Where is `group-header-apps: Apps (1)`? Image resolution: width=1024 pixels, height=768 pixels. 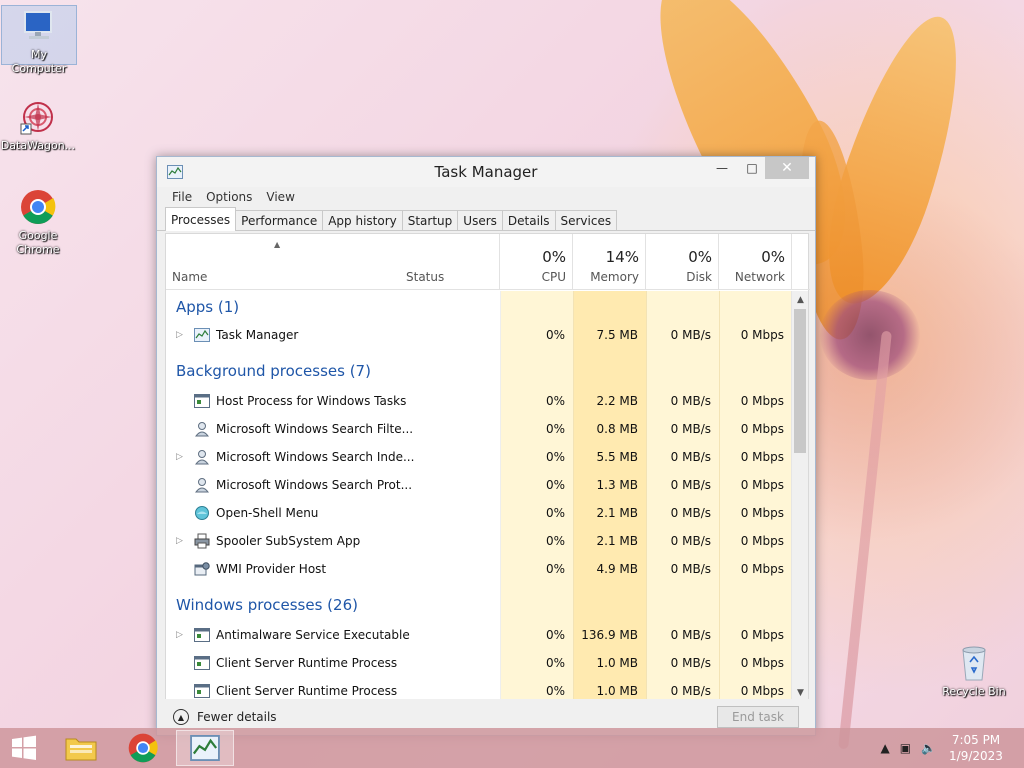
group-header-apps: Apps (1) is located at coordinates (479, 305).